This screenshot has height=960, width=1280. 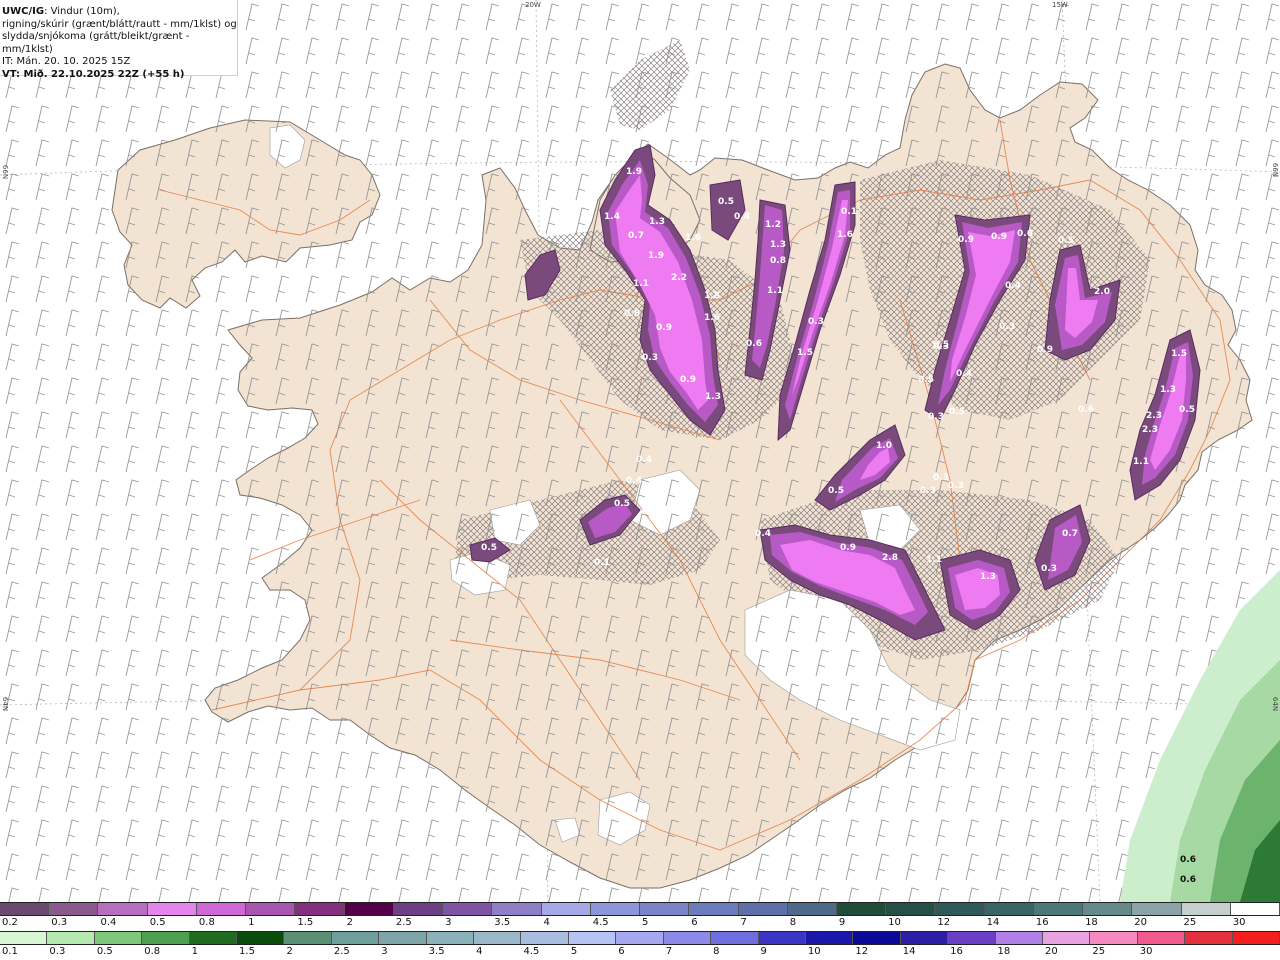 What do you see at coordinates (884, 446) in the screenshot?
I see `precip-value-label: 1.0` at bounding box center [884, 446].